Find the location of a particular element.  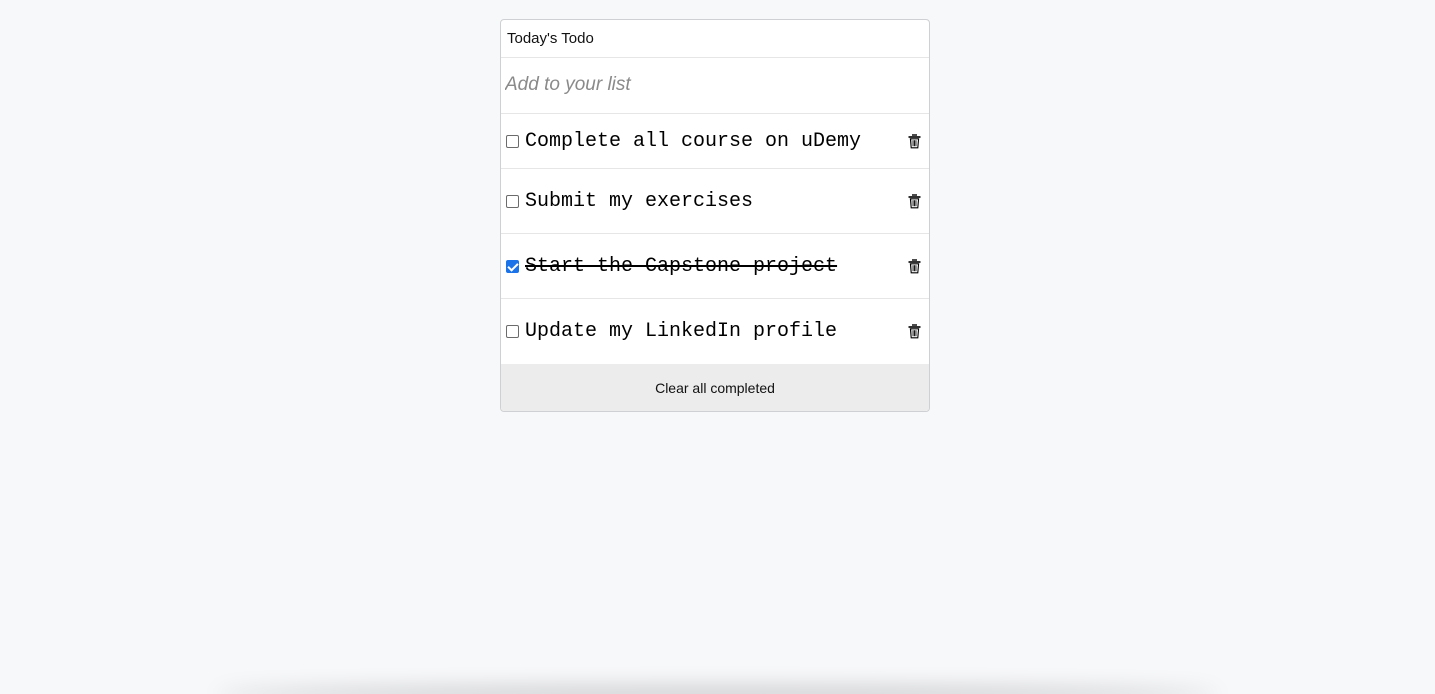

clear-completed-button: Clear all completed is located at coordinates (715, 387).